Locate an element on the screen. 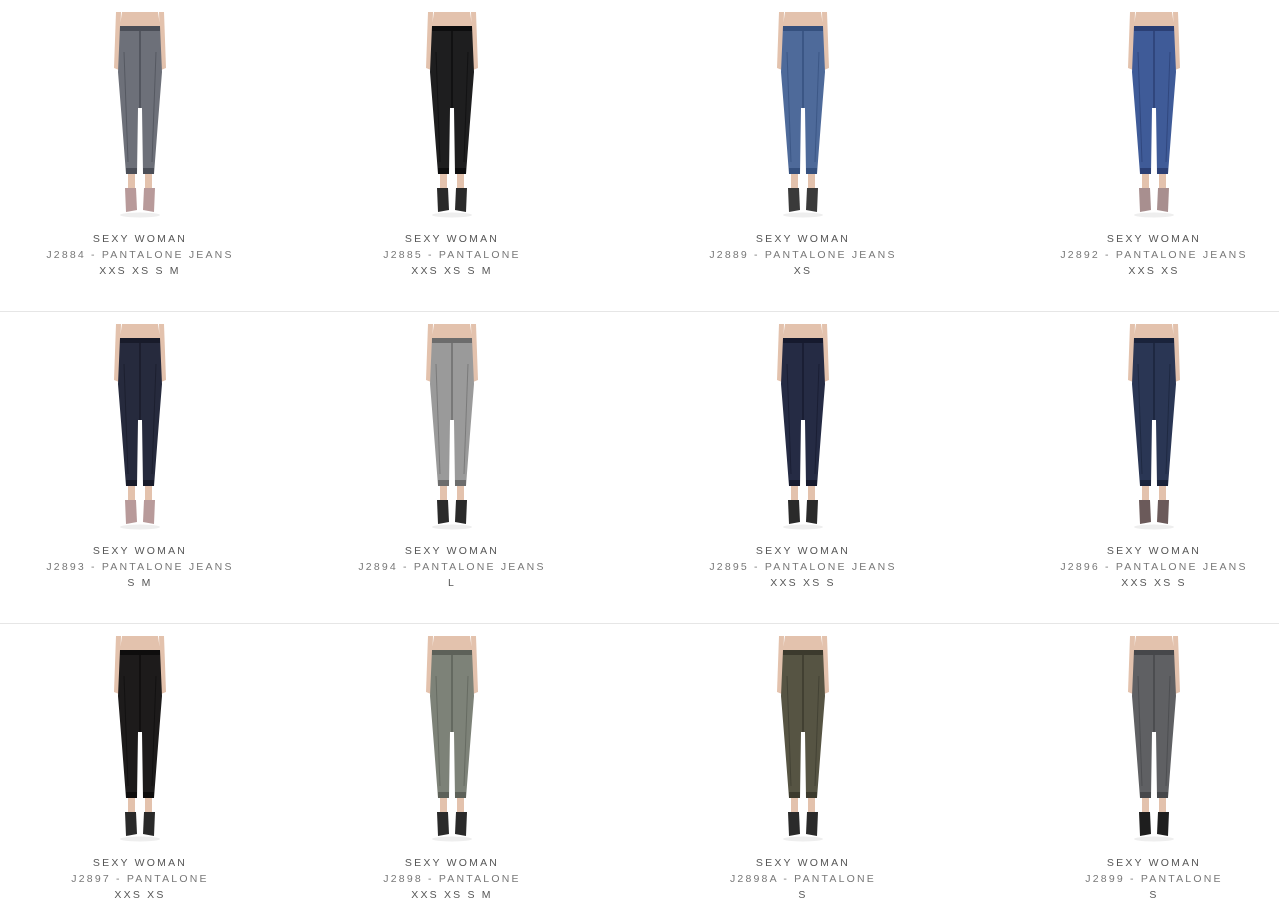  product-name: J2889 - PANTALONE JEANS is located at coordinates (803, 255).